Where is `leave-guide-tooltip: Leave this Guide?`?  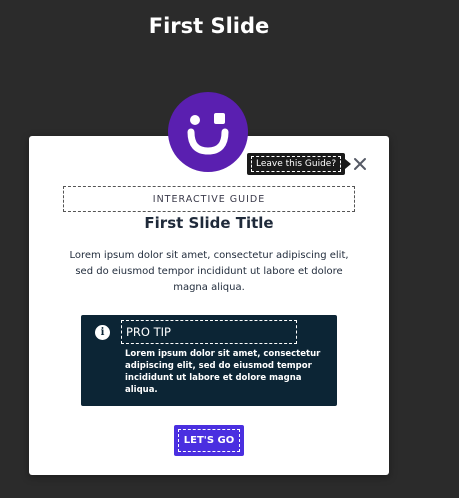
leave-guide-tooltip: Leave this Guide? is located at coordinates (299, 164).